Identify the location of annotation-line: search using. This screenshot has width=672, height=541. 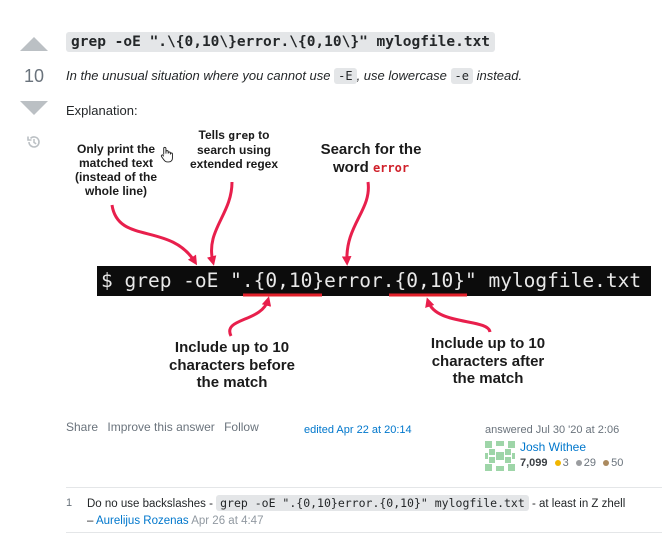
(234, 149).